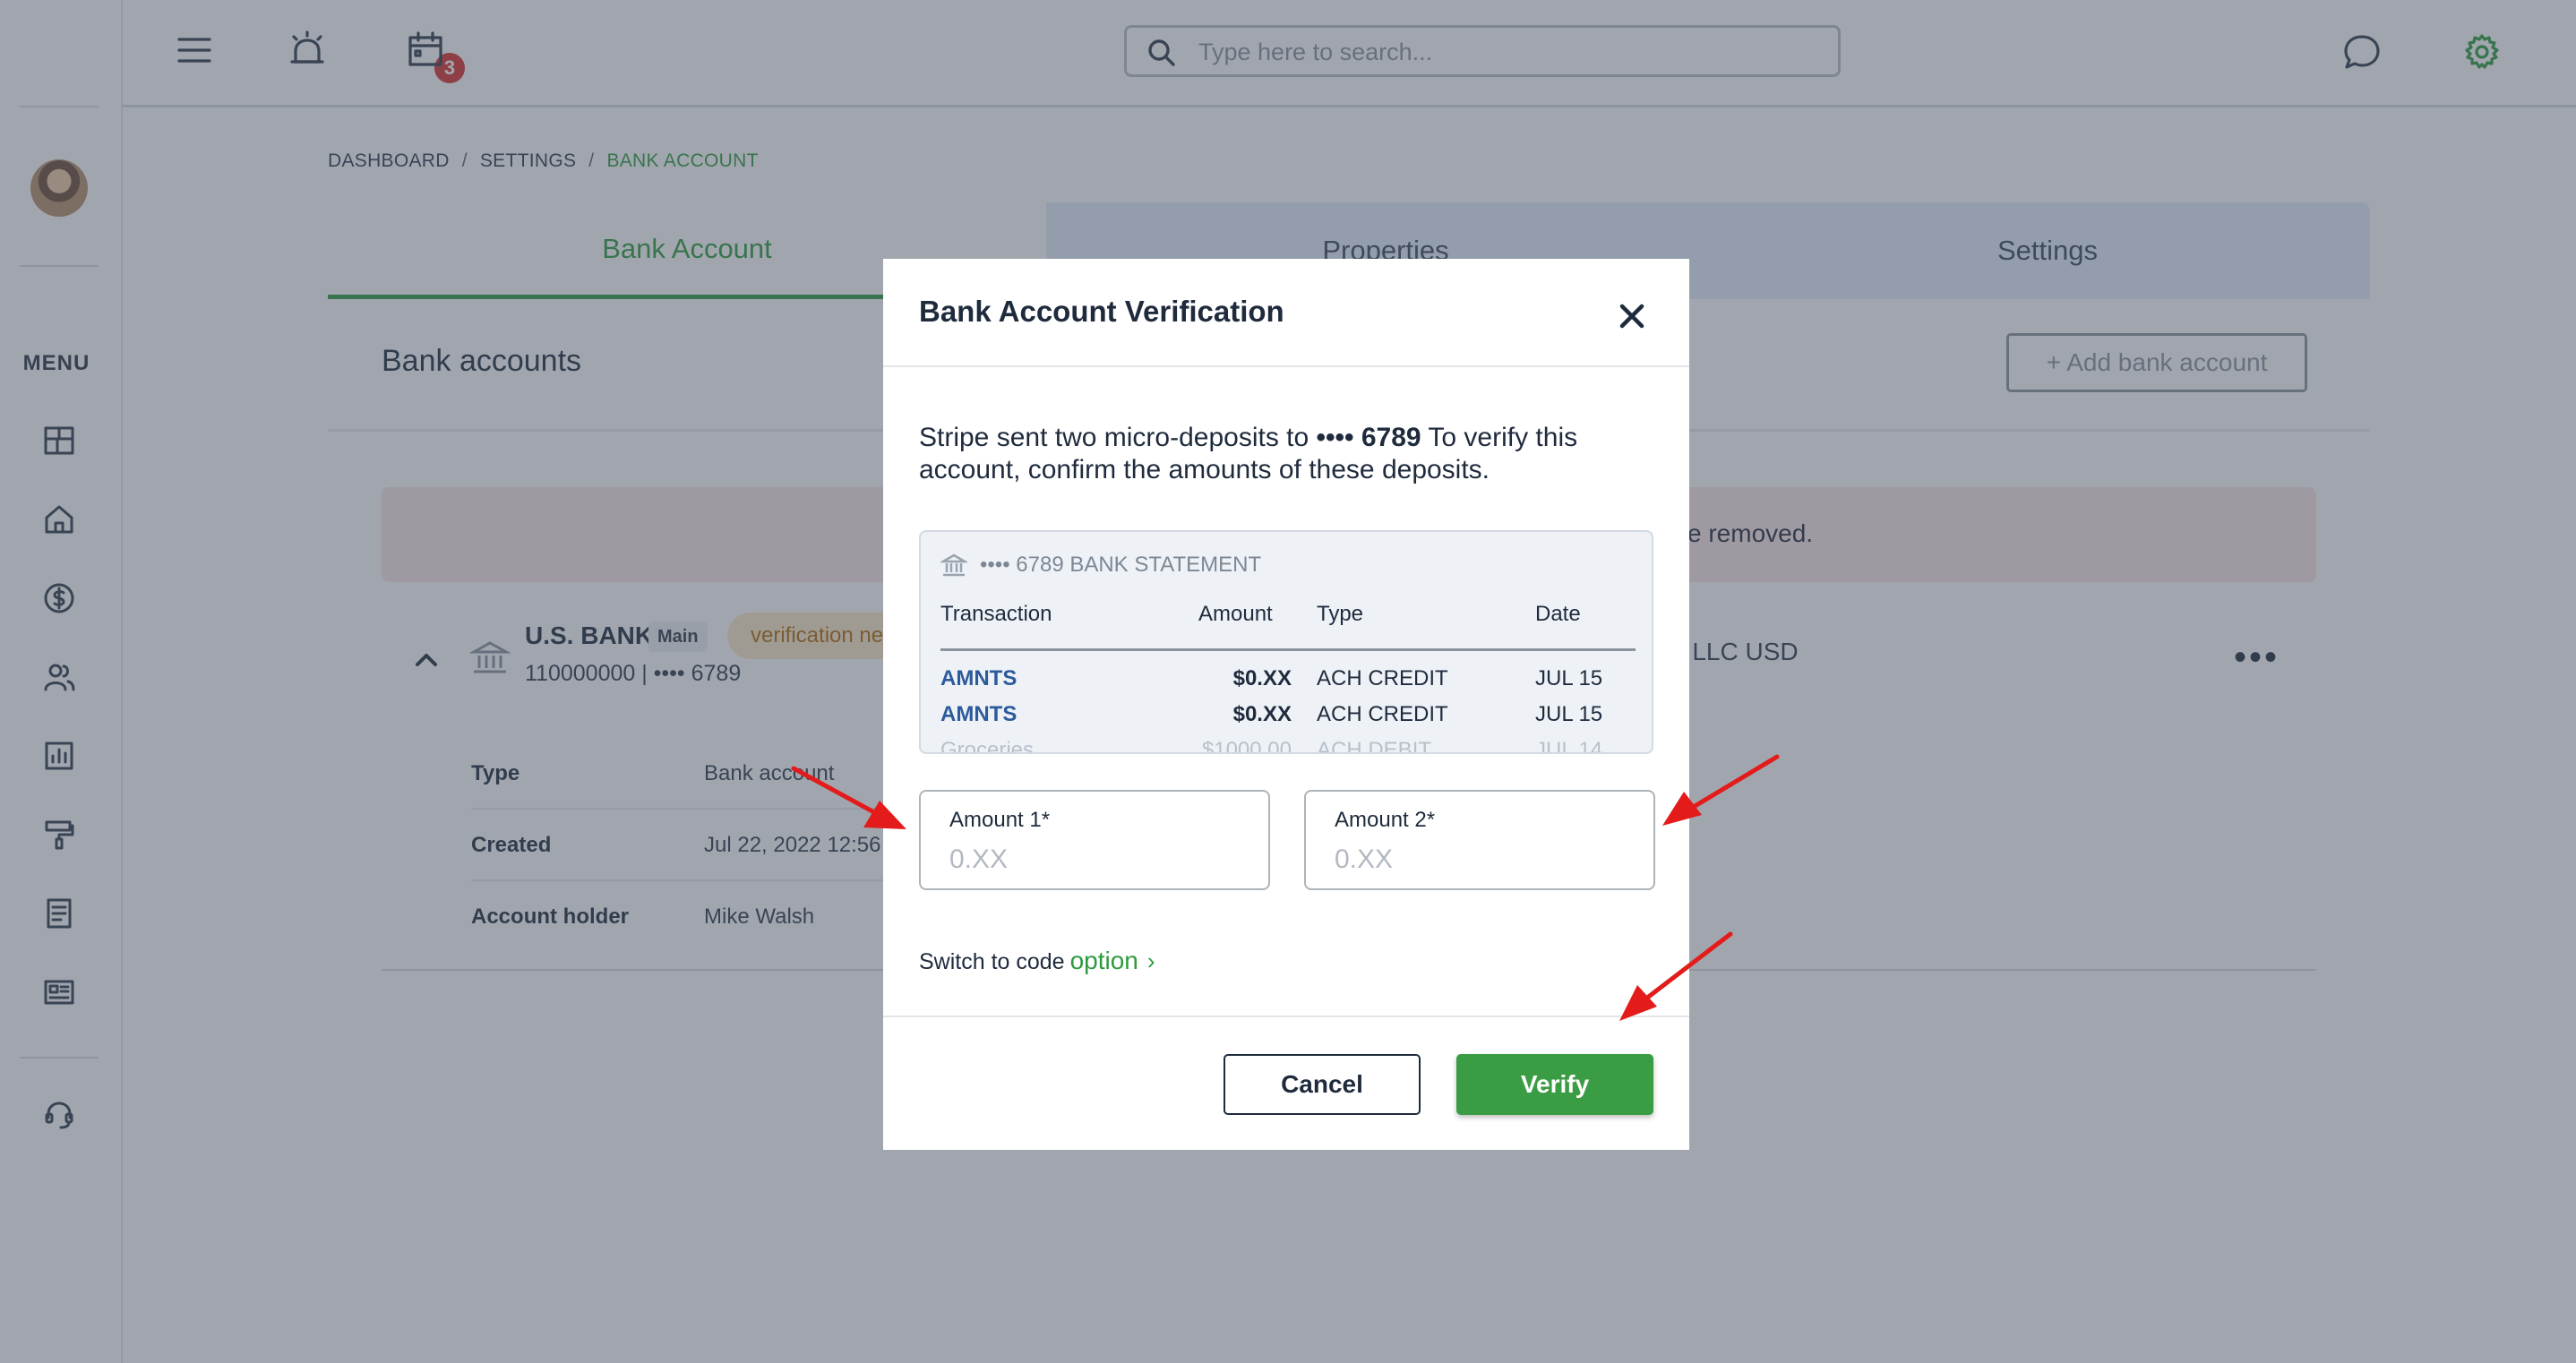  I want to click on amount-2-field: Amount 2*, so click(1479, 840).